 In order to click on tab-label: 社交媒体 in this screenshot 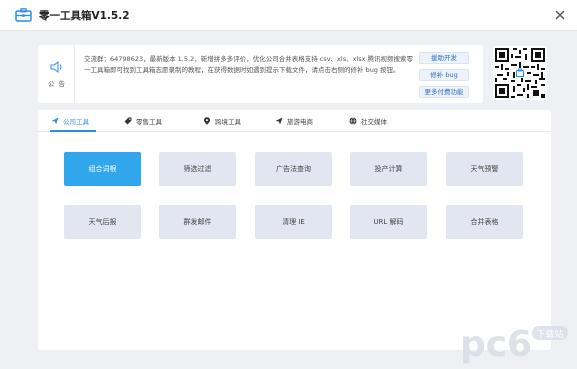, I will do `click(374, 122)`.